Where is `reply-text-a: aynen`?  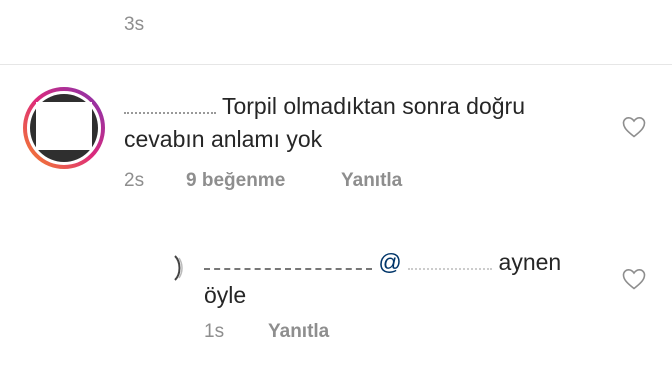
reply-text-a: aynen is located at coordinates (530, 262).